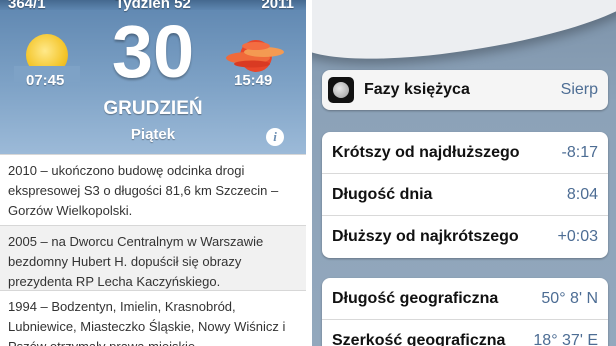 This screenshot has height=346, width=616. What do you see at coordinates (341, 90) in the screenshot?
I see `moon-icon` at bounding box center [341, 90].